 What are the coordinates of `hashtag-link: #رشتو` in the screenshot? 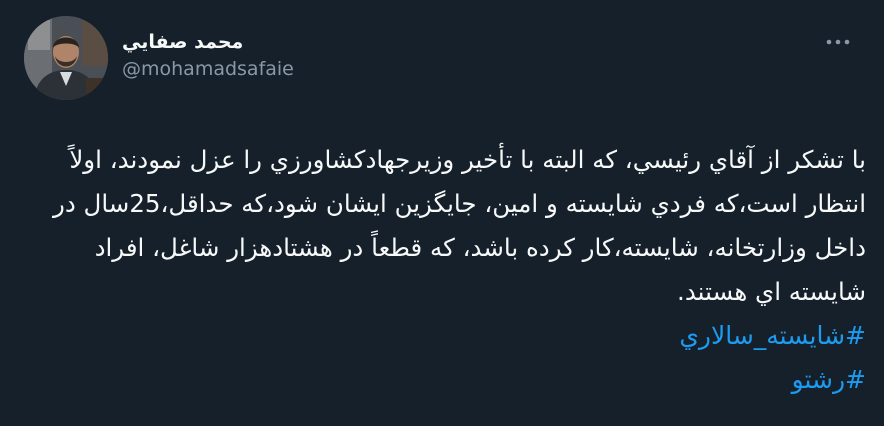 It's located at (446, 380).